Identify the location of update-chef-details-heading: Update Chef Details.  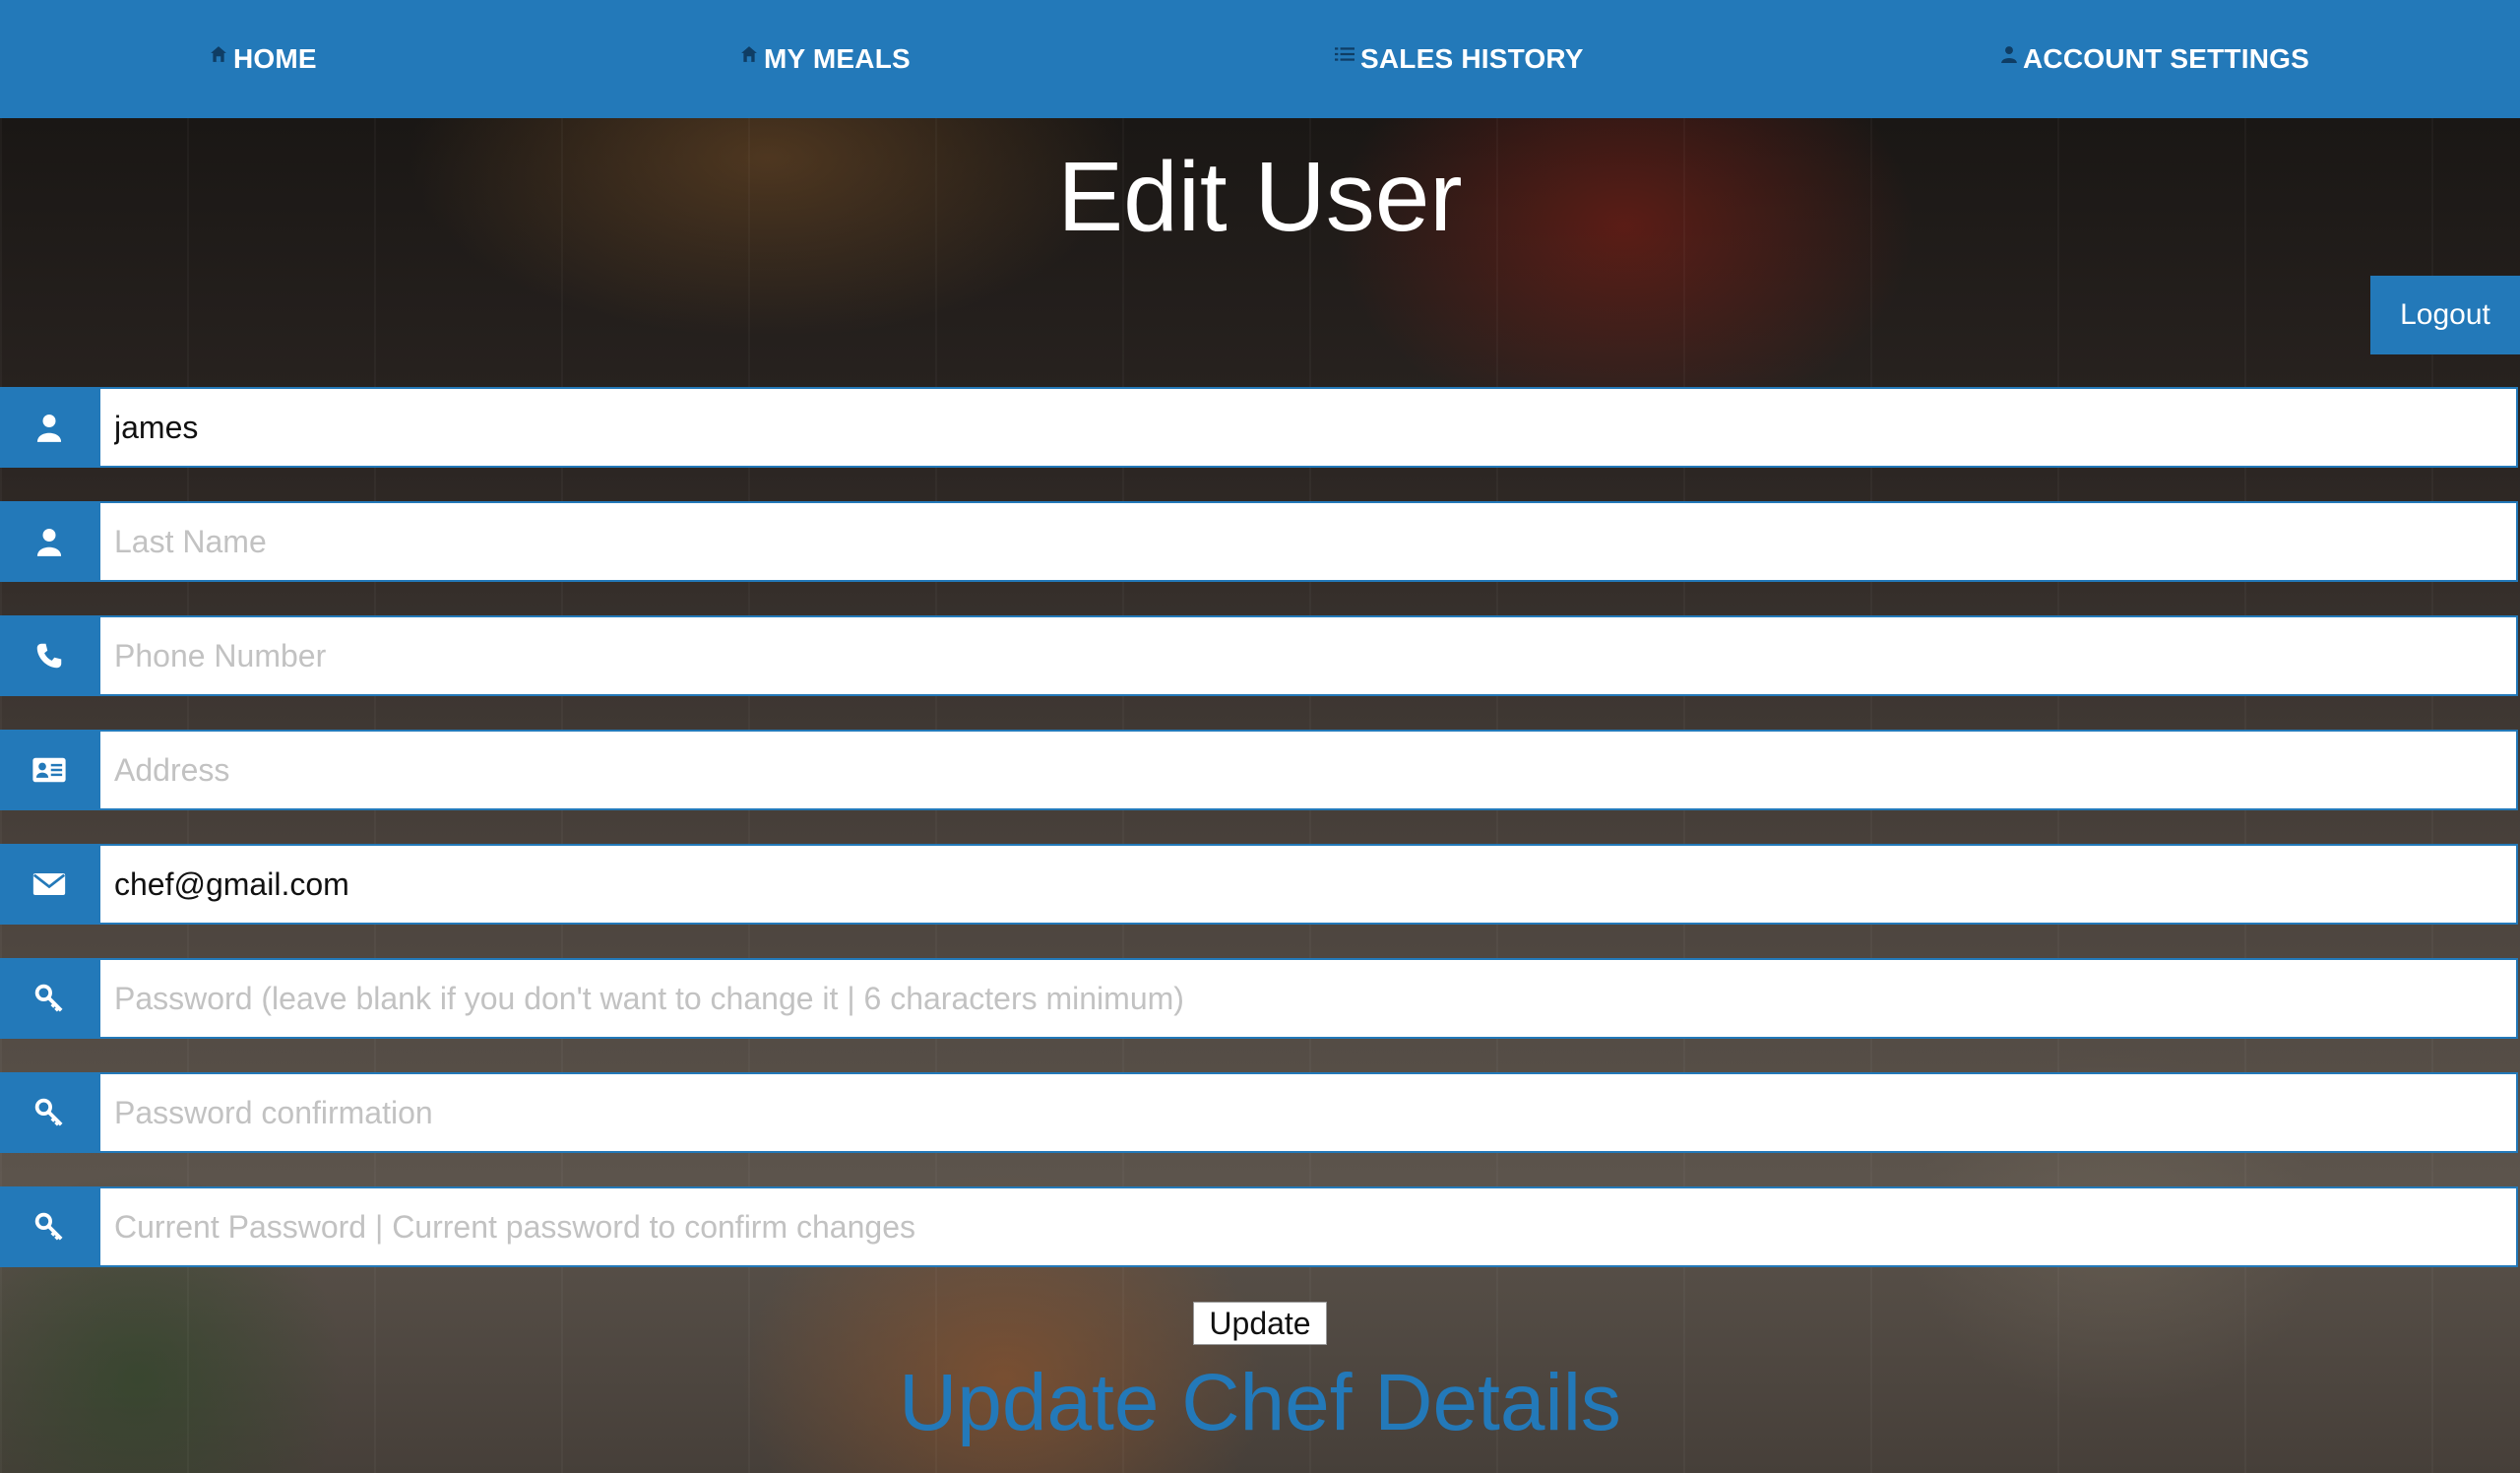
(1260, 1402).